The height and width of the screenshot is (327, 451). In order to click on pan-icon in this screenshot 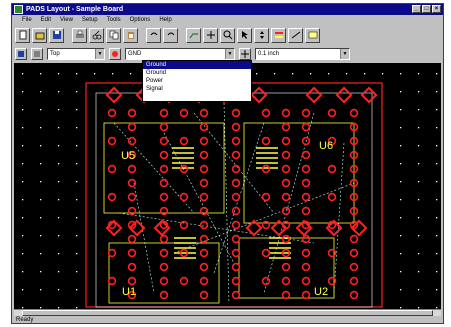, I will do `click(261, 35)`.